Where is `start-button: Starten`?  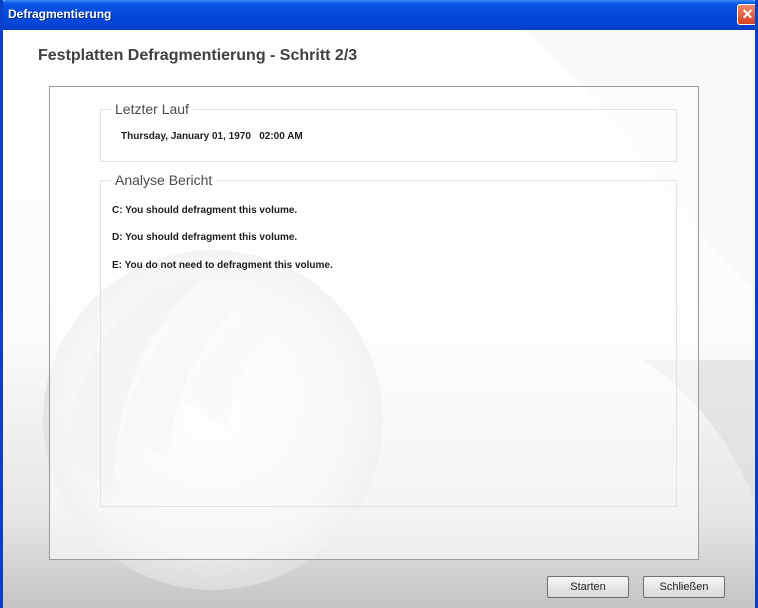
start-button: Starten is located at coordinates (588, 587).